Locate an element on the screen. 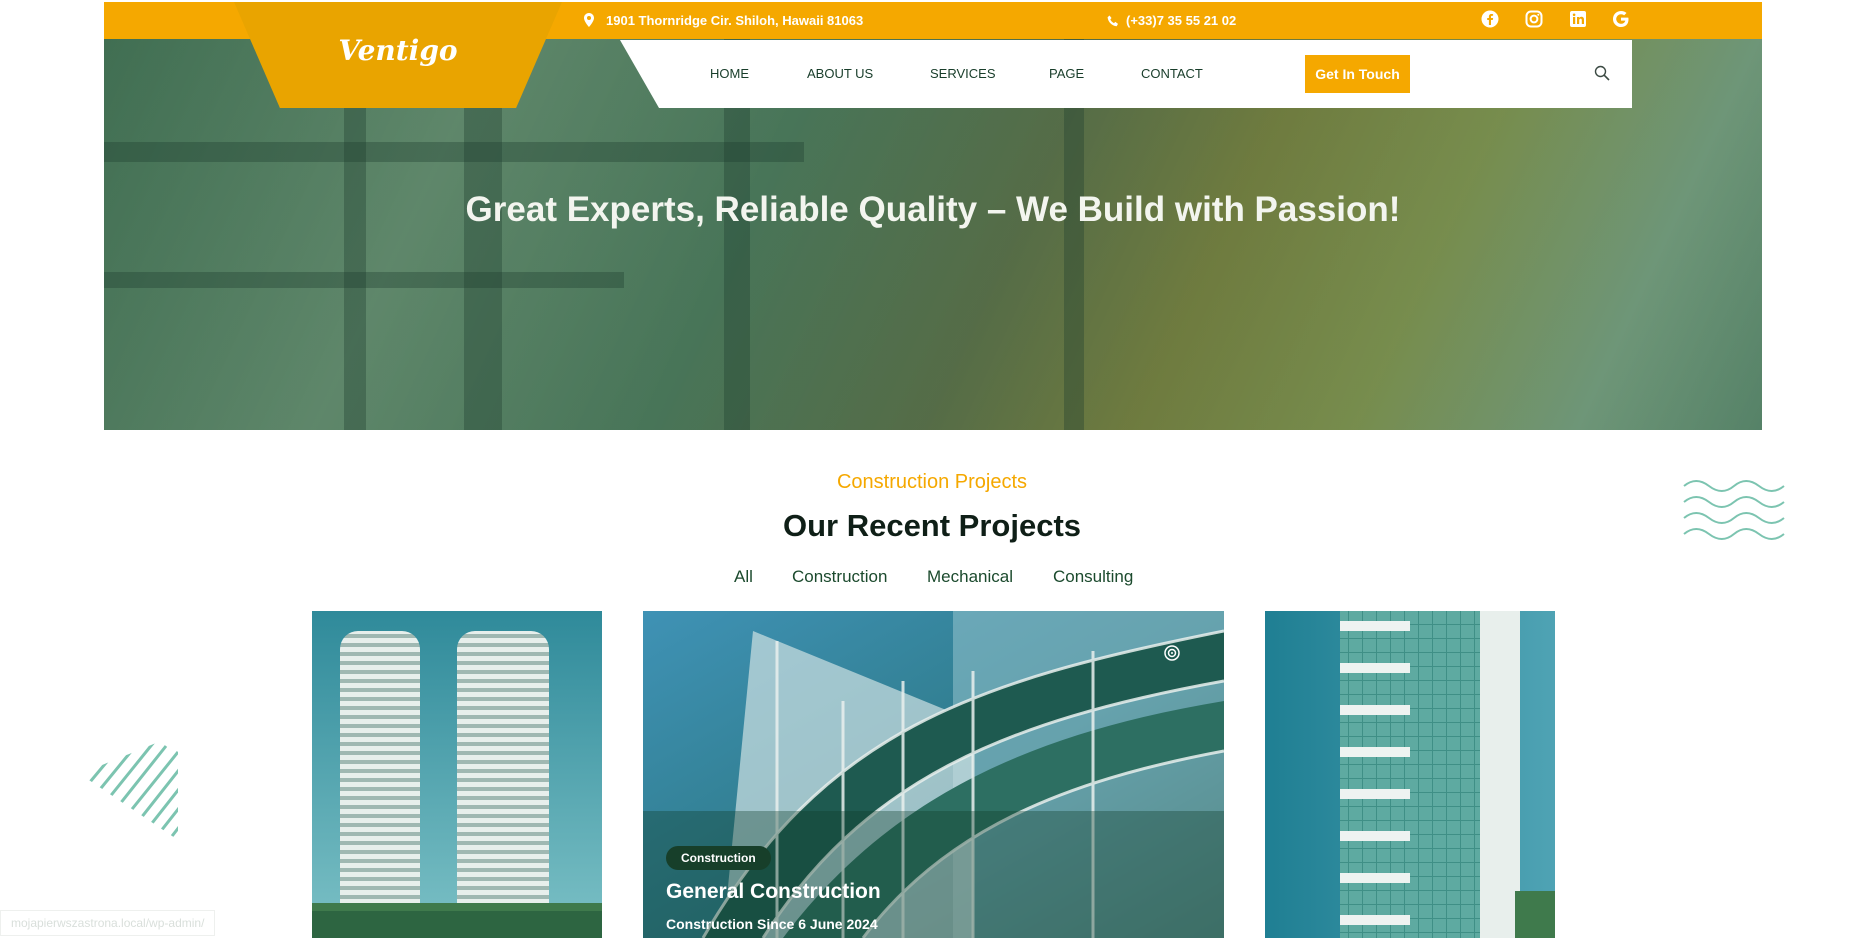 This screenshot has height=938, width=1864. filter-mechanical: Mechanical is located at coordinates (970, 577).